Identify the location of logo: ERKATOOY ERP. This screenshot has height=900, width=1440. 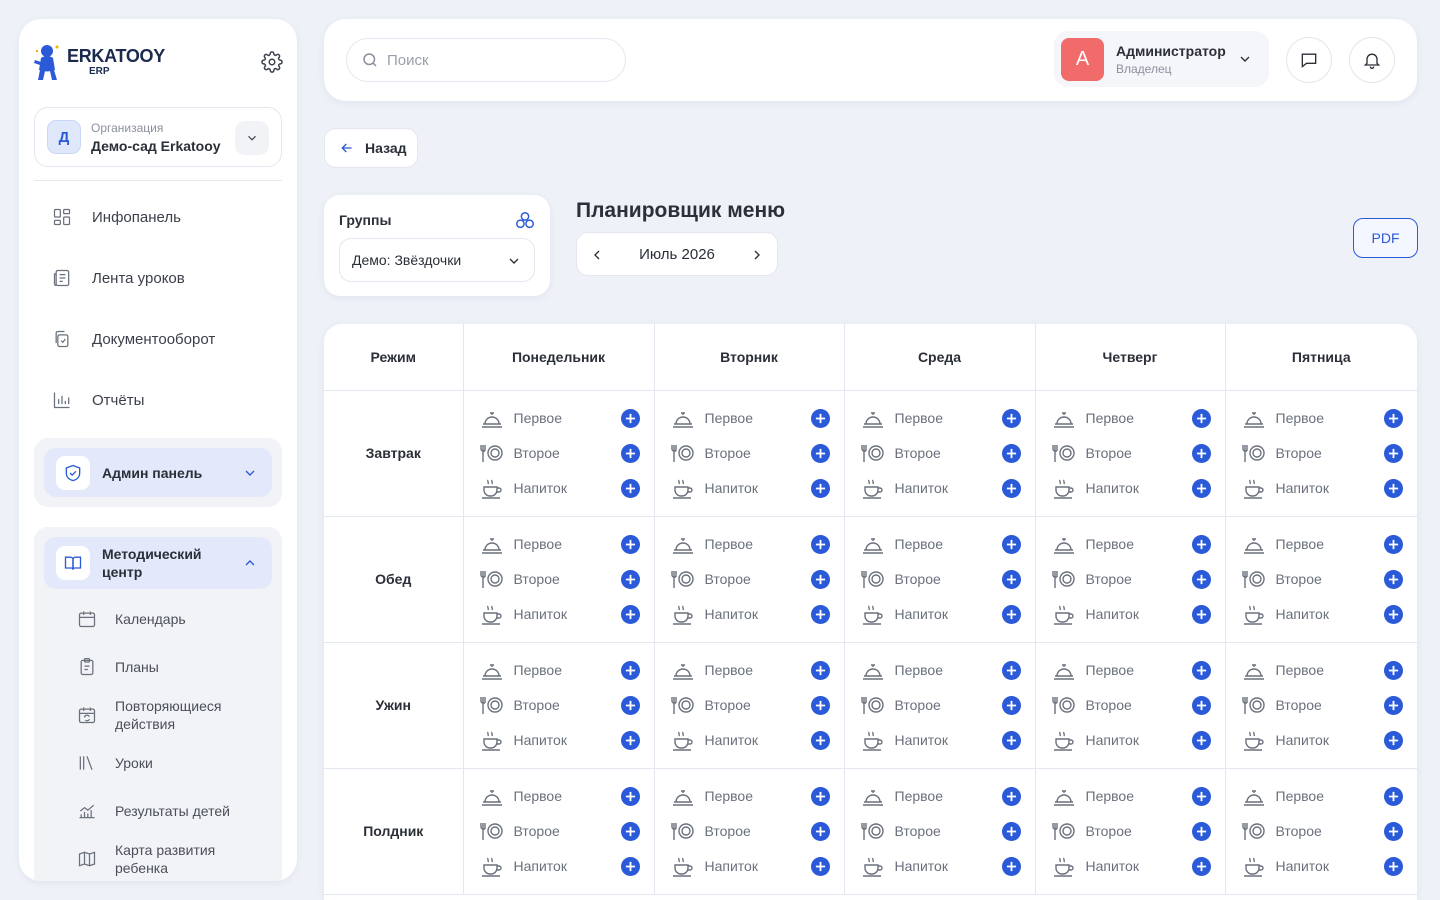
(158, 62).